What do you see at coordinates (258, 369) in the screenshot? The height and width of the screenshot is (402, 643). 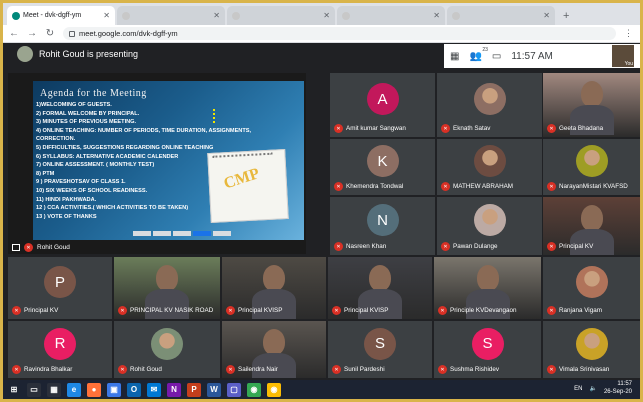 I see `participant-name: Sailendra Nair` at bounding box center [258, 369].